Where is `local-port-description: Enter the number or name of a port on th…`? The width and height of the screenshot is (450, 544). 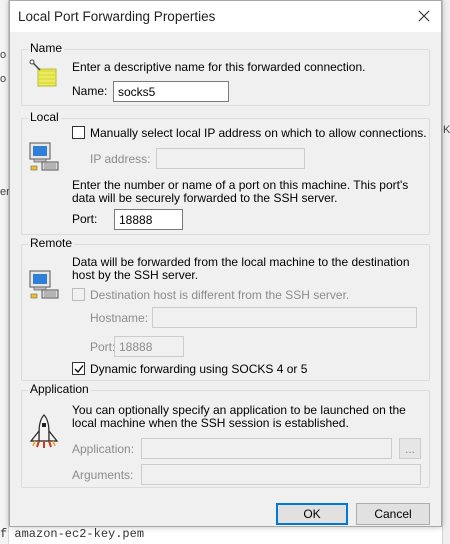
local-port-description: Enter the number or name of a port on th… is located at coordinates (240, 191).